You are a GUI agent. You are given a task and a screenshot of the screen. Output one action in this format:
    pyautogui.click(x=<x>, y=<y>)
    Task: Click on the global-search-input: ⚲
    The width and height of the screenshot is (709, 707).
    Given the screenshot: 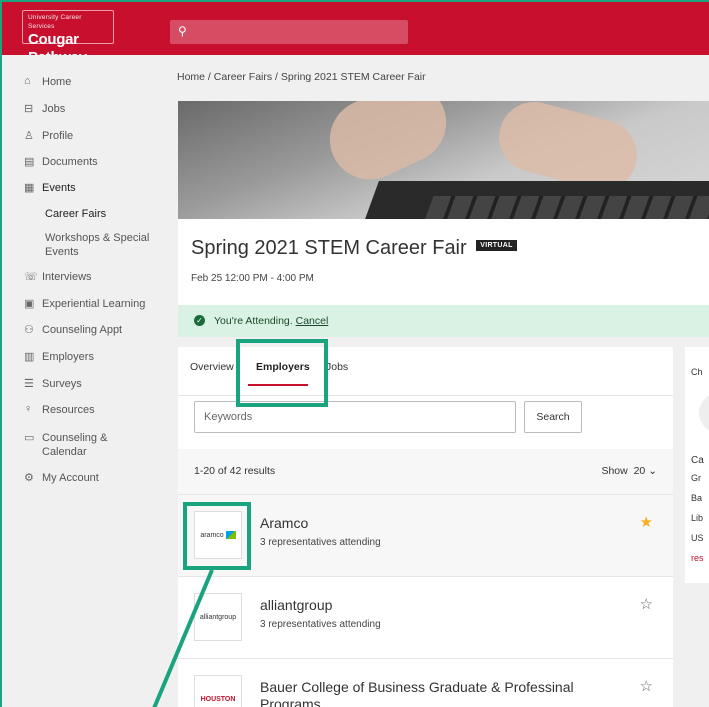 What is the action you would take?
    pyautogui.click(x=289, y=32)
    